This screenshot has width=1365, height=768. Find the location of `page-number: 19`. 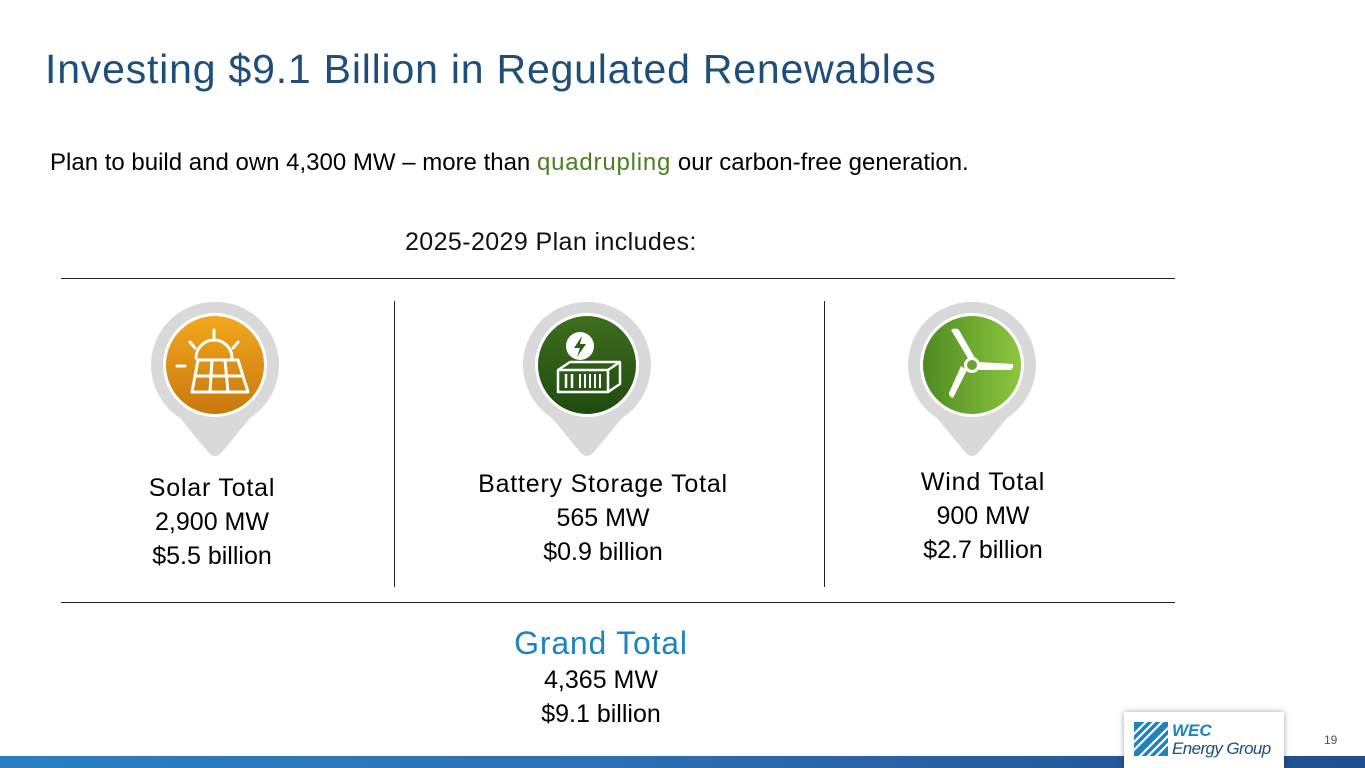

page-number: 19 is located at coordinates (1331, 740).